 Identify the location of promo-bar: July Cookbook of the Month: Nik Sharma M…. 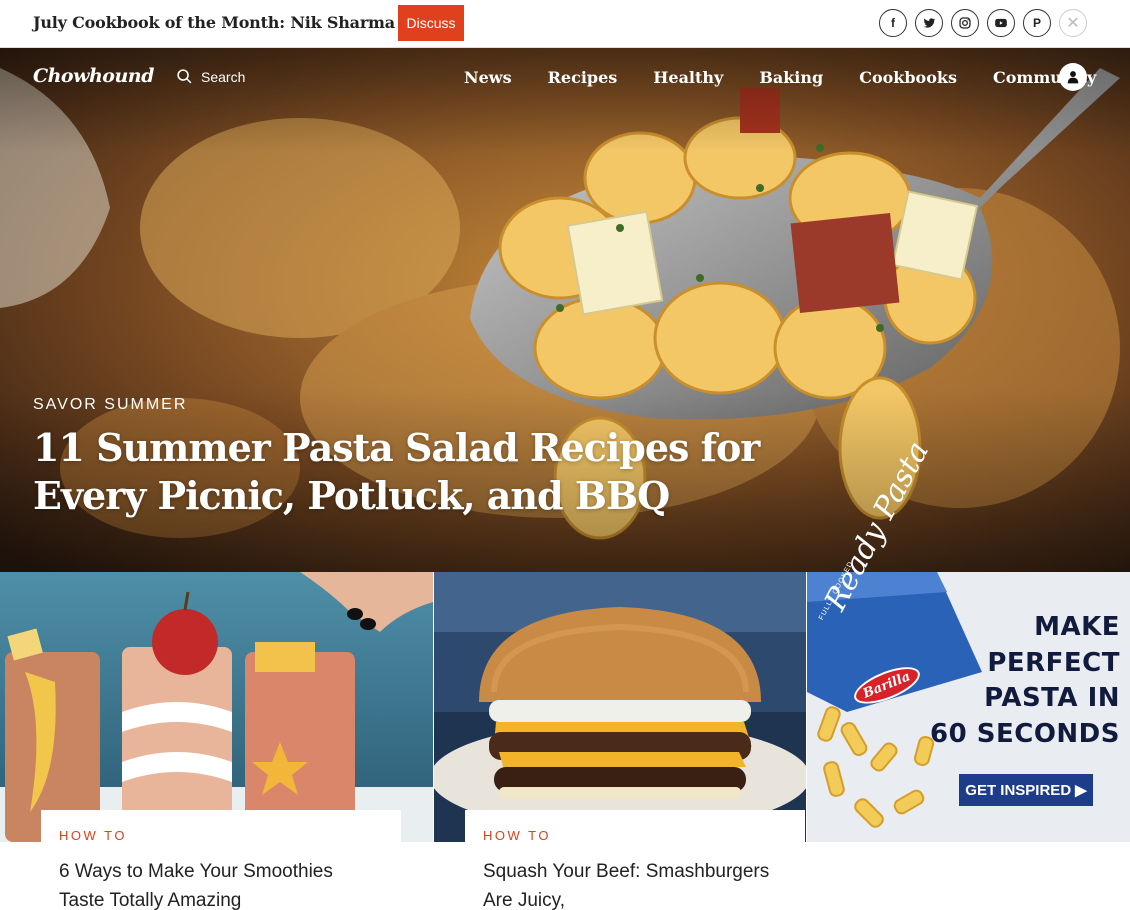
(565, 24).